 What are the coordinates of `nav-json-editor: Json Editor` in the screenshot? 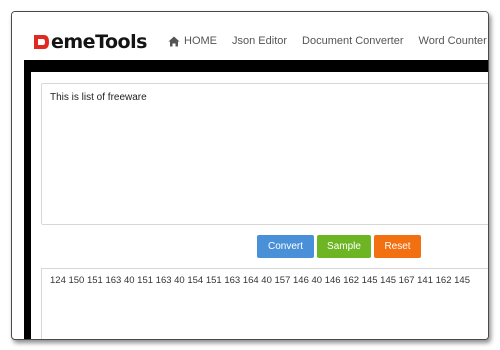 It's located at (259, 41).